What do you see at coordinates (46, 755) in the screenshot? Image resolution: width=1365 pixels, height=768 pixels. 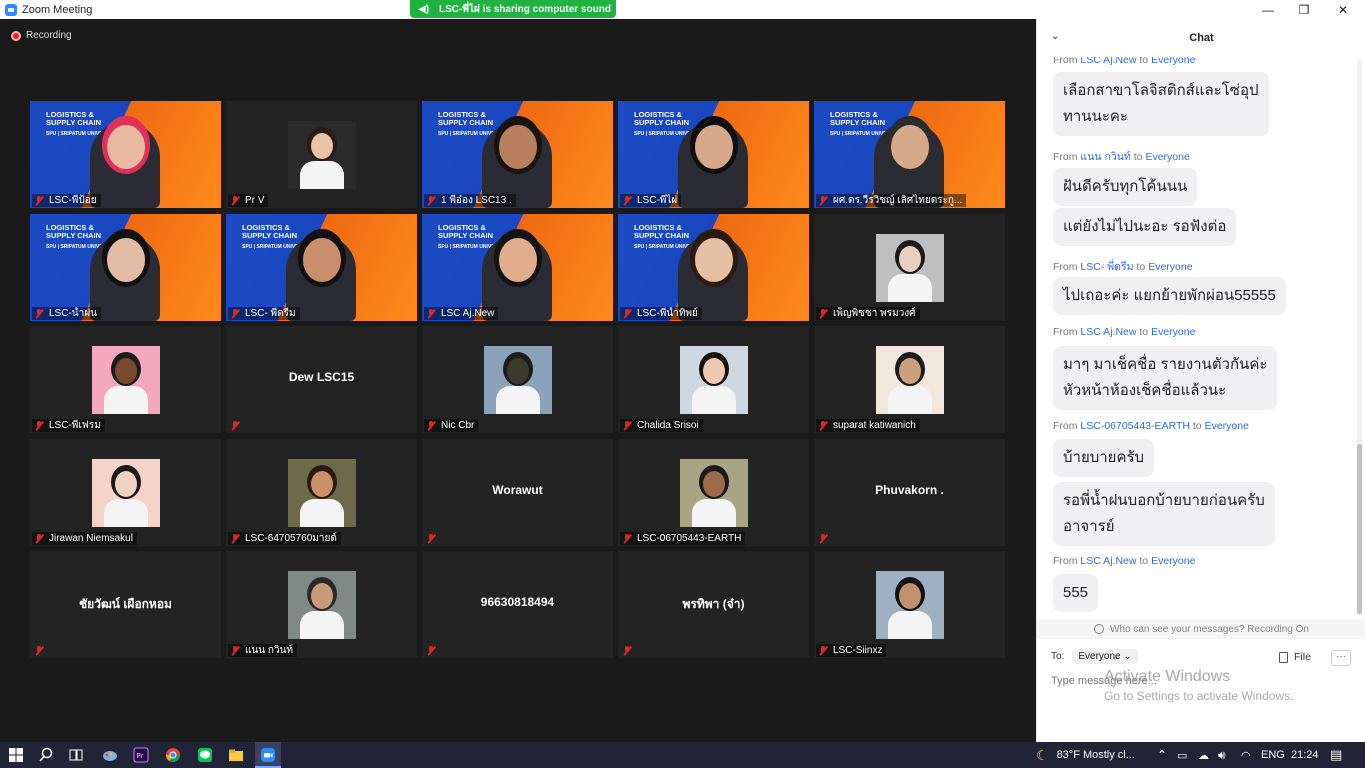 I see `search-icon` at bounding box center [46, 755].